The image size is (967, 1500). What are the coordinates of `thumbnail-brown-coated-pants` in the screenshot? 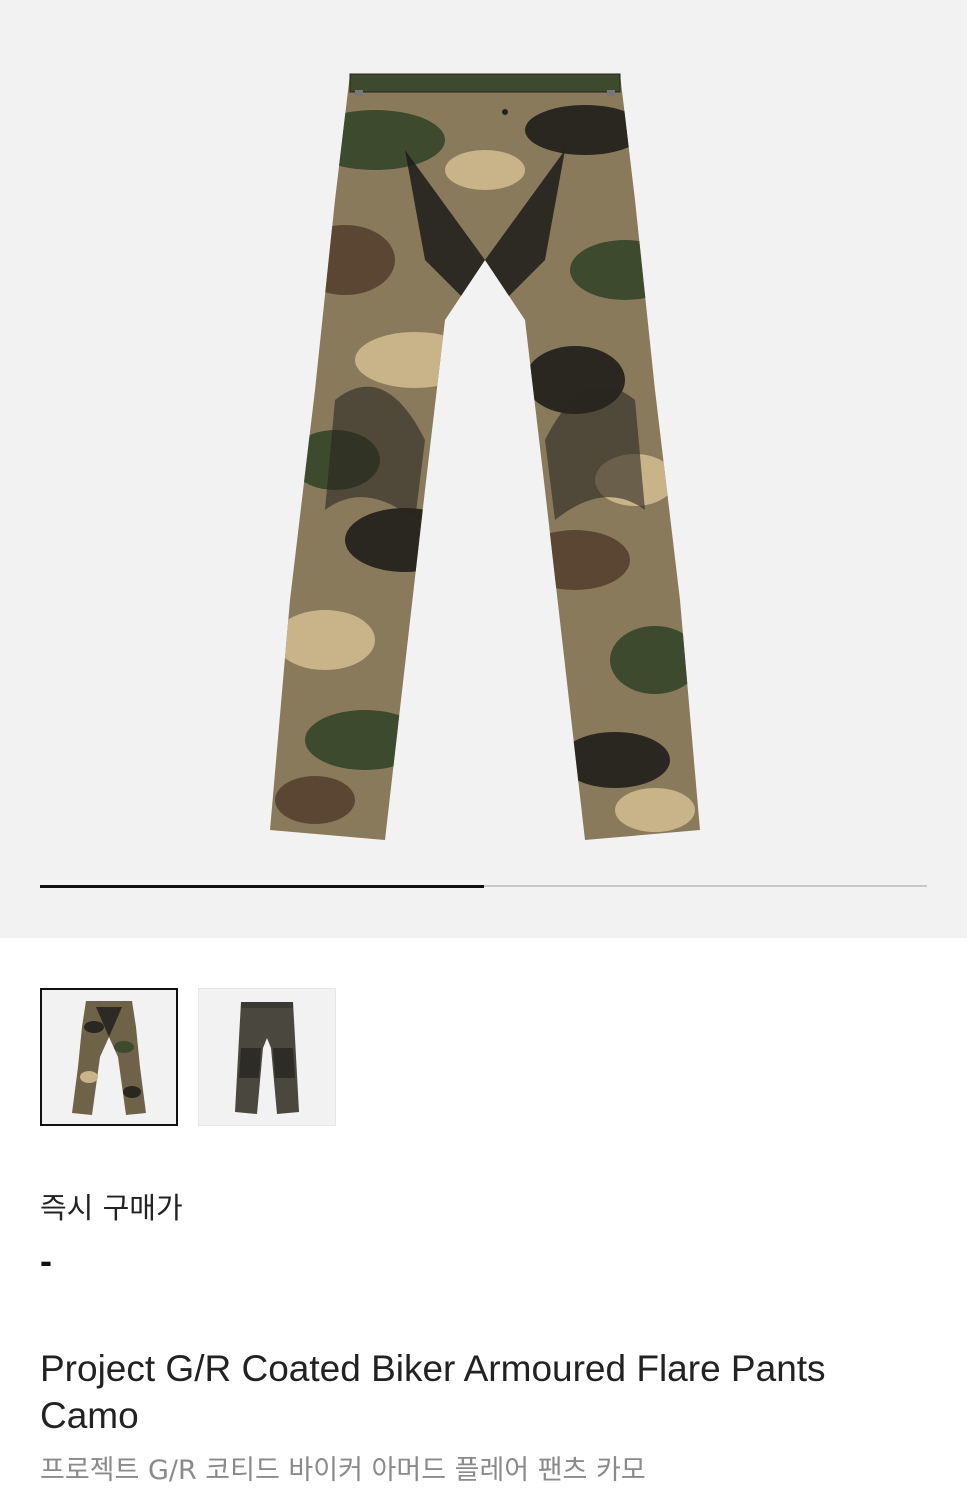 It's located at (267, 1057).